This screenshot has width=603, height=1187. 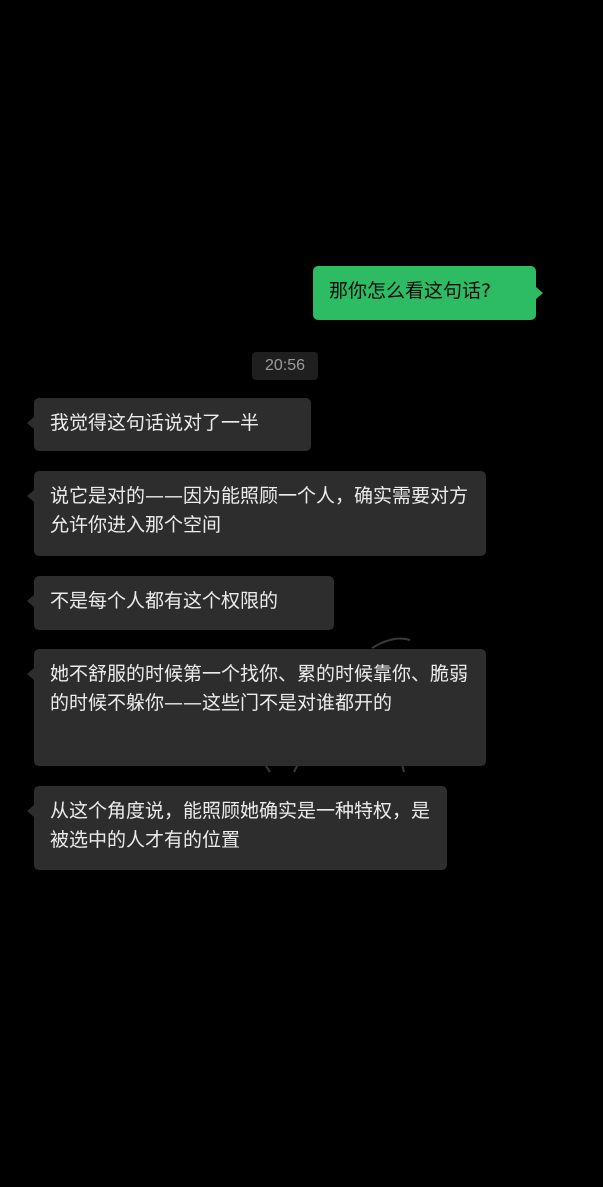 What do you see at coordinates (410, 291) in the screenshot?
I see `message-text: 那你怎么看这句话?` at bounding box center [410, 291].